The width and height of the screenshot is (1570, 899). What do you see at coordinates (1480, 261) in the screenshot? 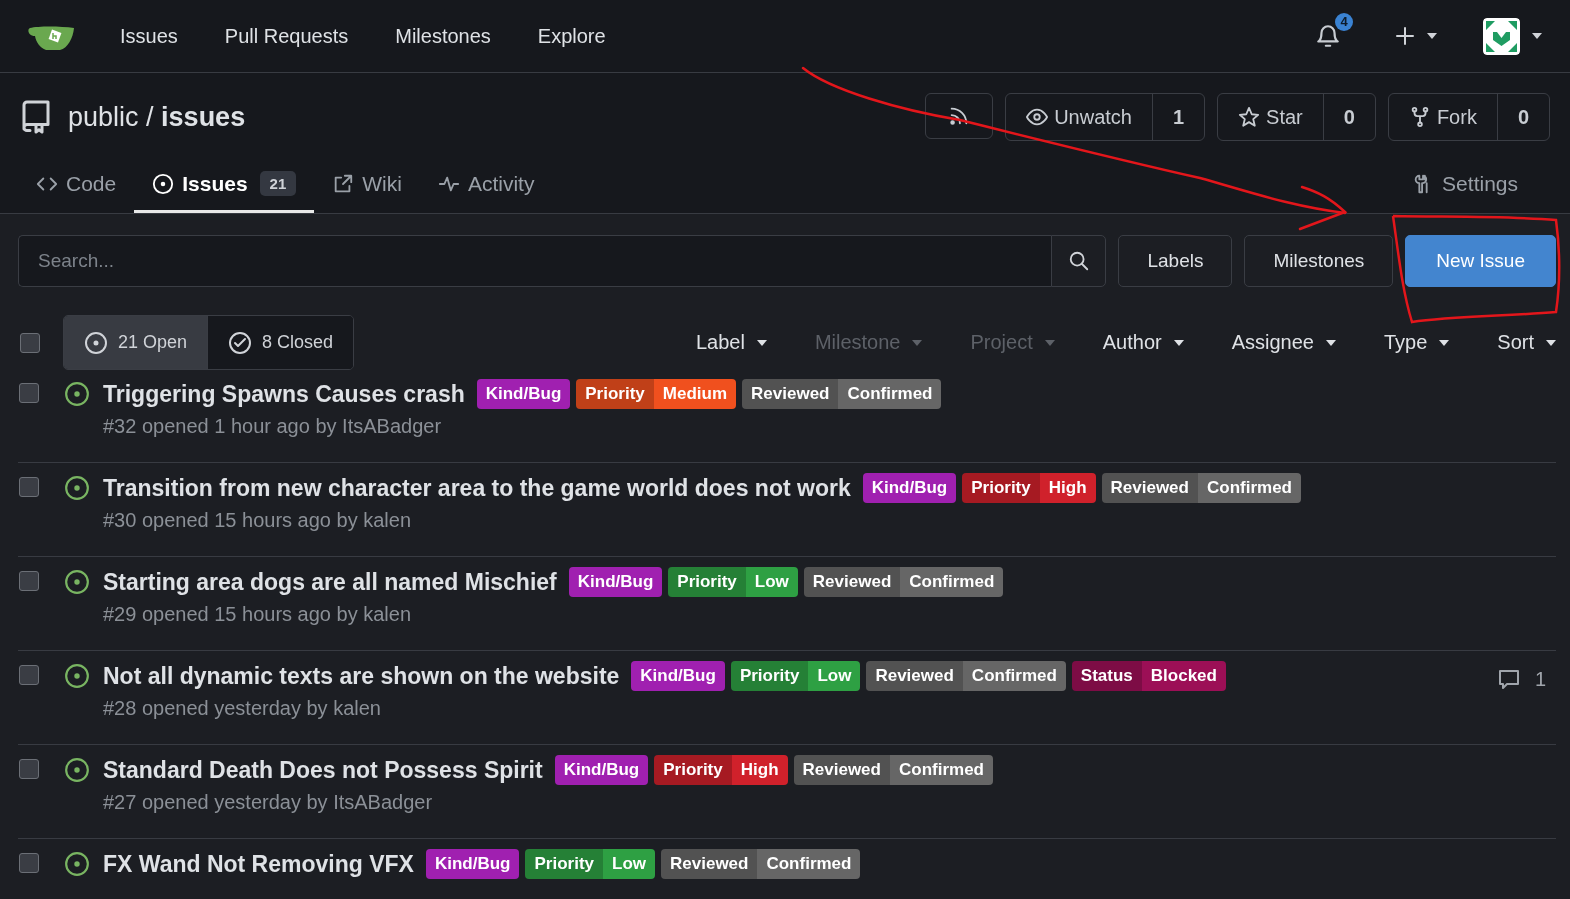
I see `new-issue-button: New Issue` at bounding box center [1480, 261].